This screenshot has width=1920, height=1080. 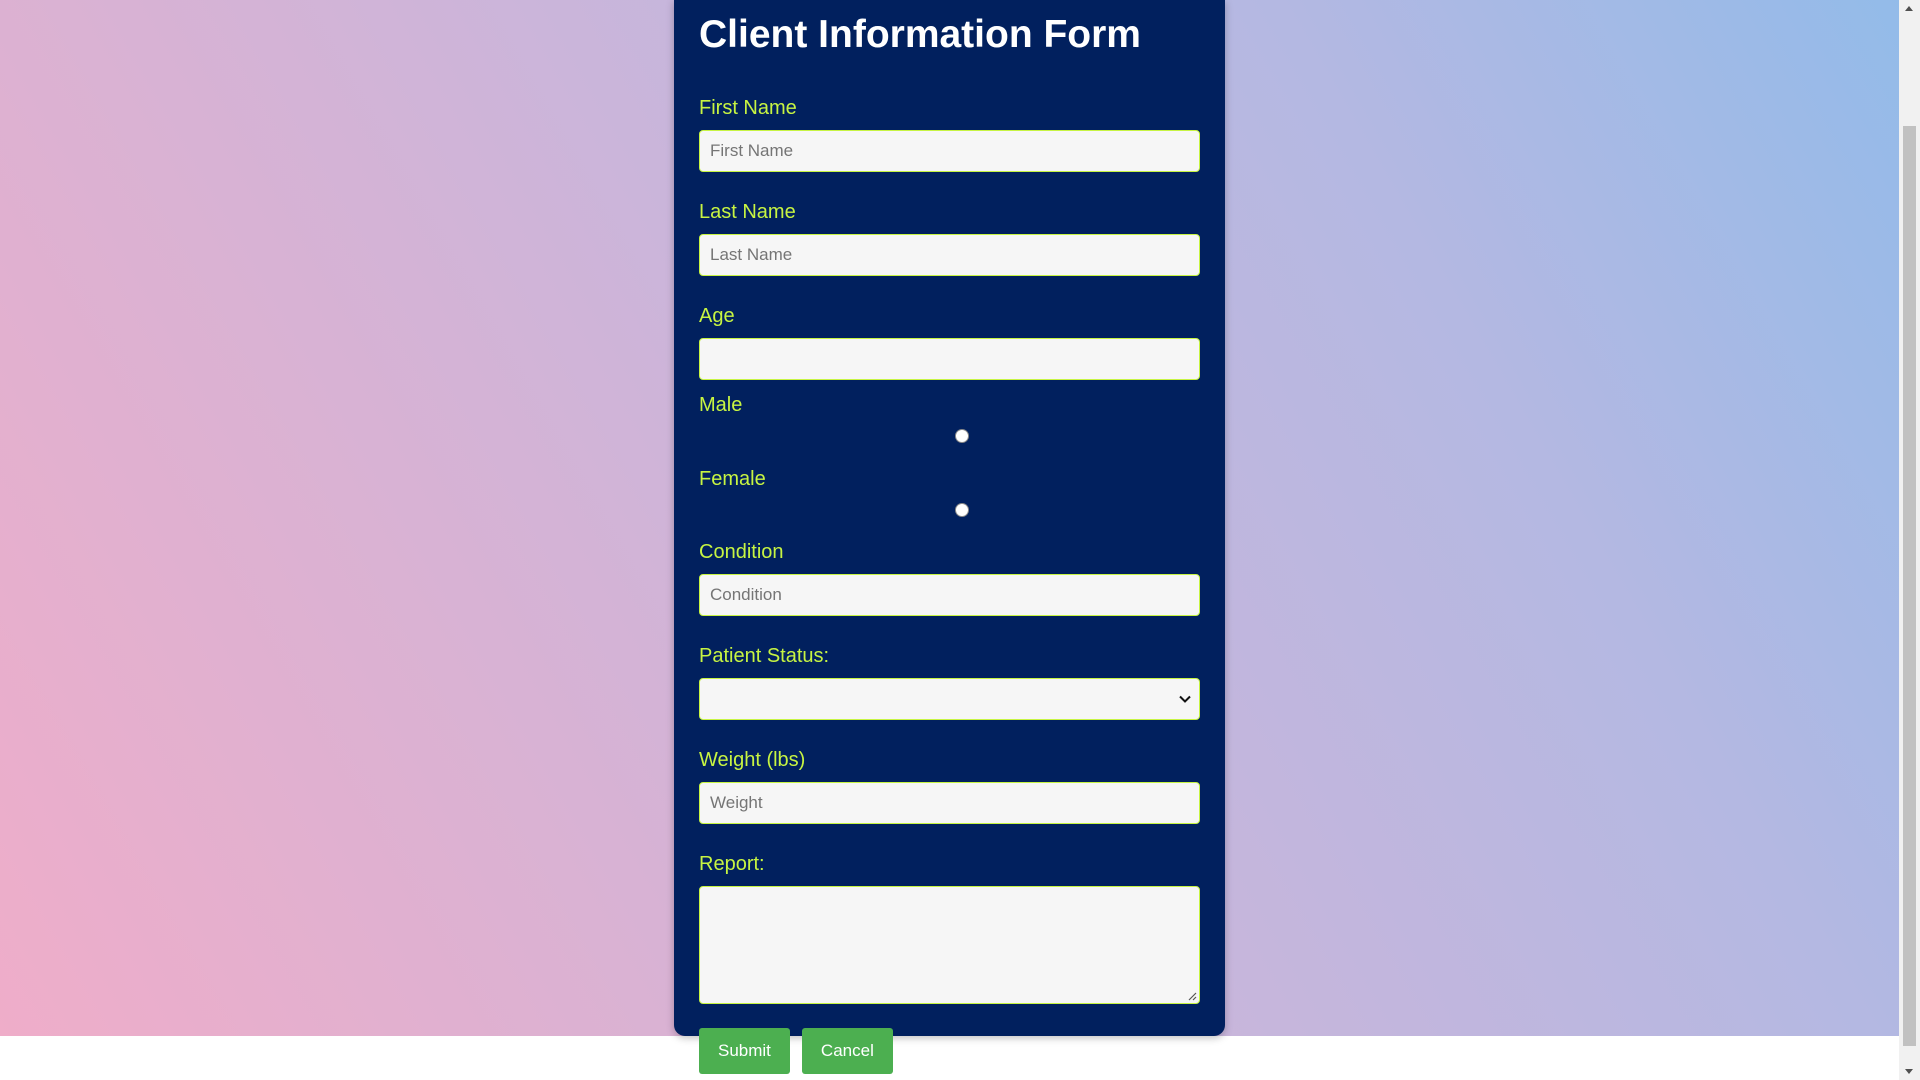 I want to click on last-name-input, so click(x=949, y=255).